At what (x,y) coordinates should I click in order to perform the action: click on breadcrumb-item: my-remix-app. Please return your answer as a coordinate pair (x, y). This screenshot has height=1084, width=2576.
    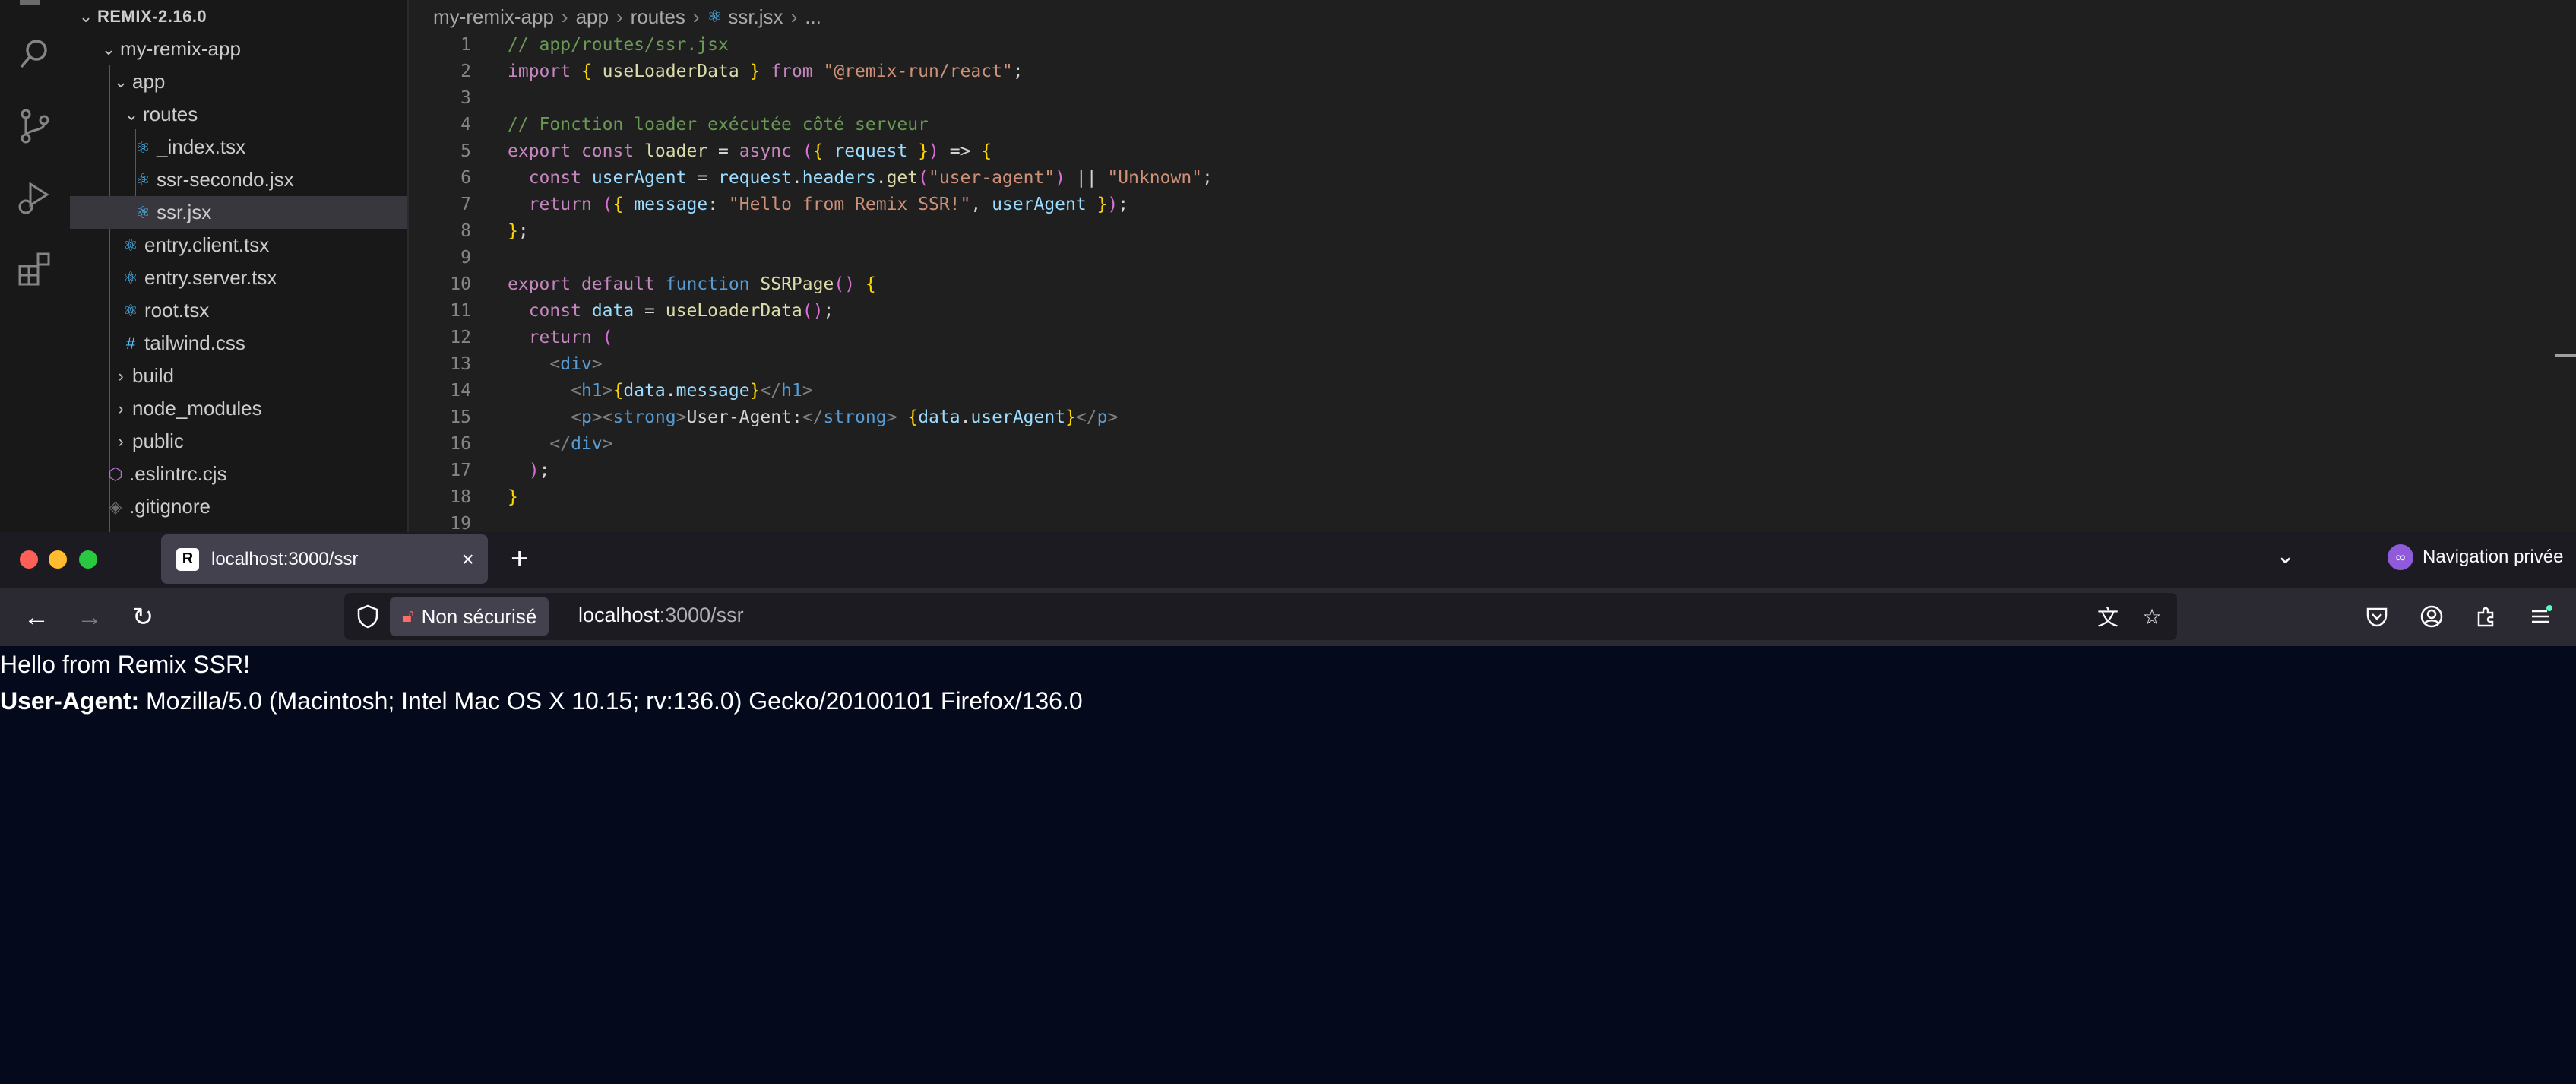
    Looking at the image, I should click on (494, 17).